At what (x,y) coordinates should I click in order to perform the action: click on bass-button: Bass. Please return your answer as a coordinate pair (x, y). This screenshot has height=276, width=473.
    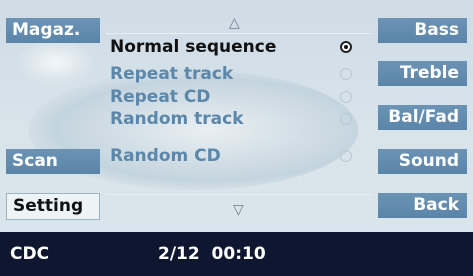
    Looking at the image, I should click on (422, 30).